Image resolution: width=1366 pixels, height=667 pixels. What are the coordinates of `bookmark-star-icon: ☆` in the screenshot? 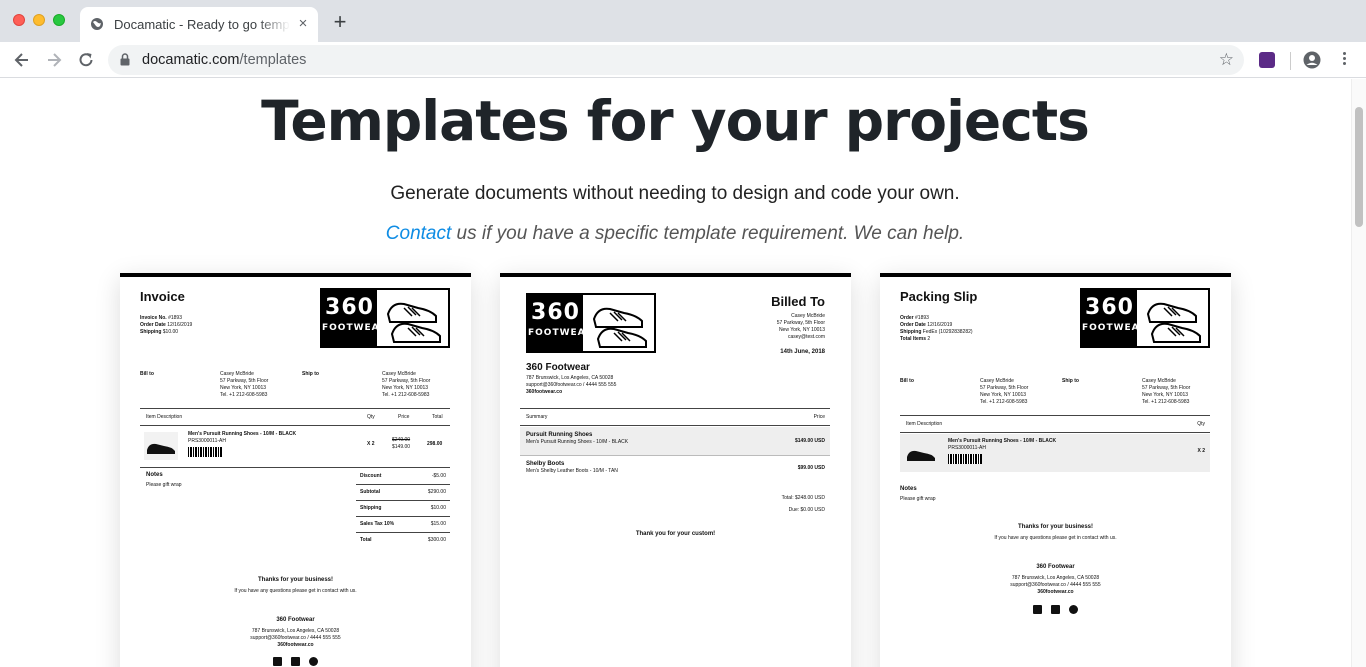 It's located at (1226, 60).